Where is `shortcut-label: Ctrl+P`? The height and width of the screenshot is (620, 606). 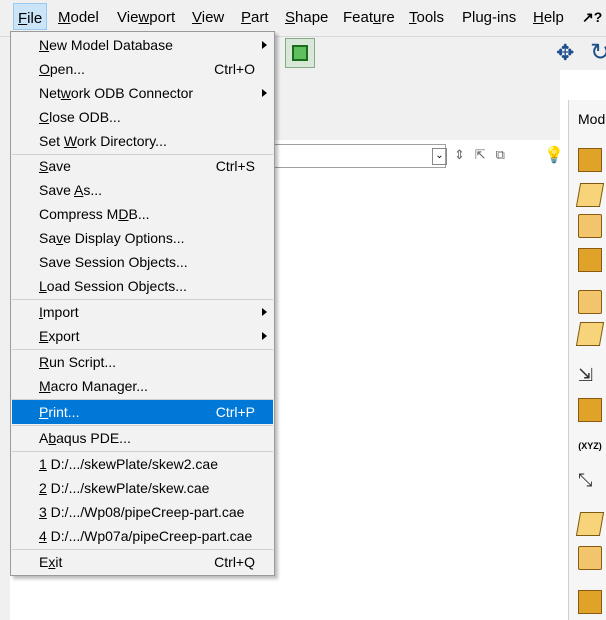 shortcut-label: Ctrl+P is located at coordinates (235, 412).